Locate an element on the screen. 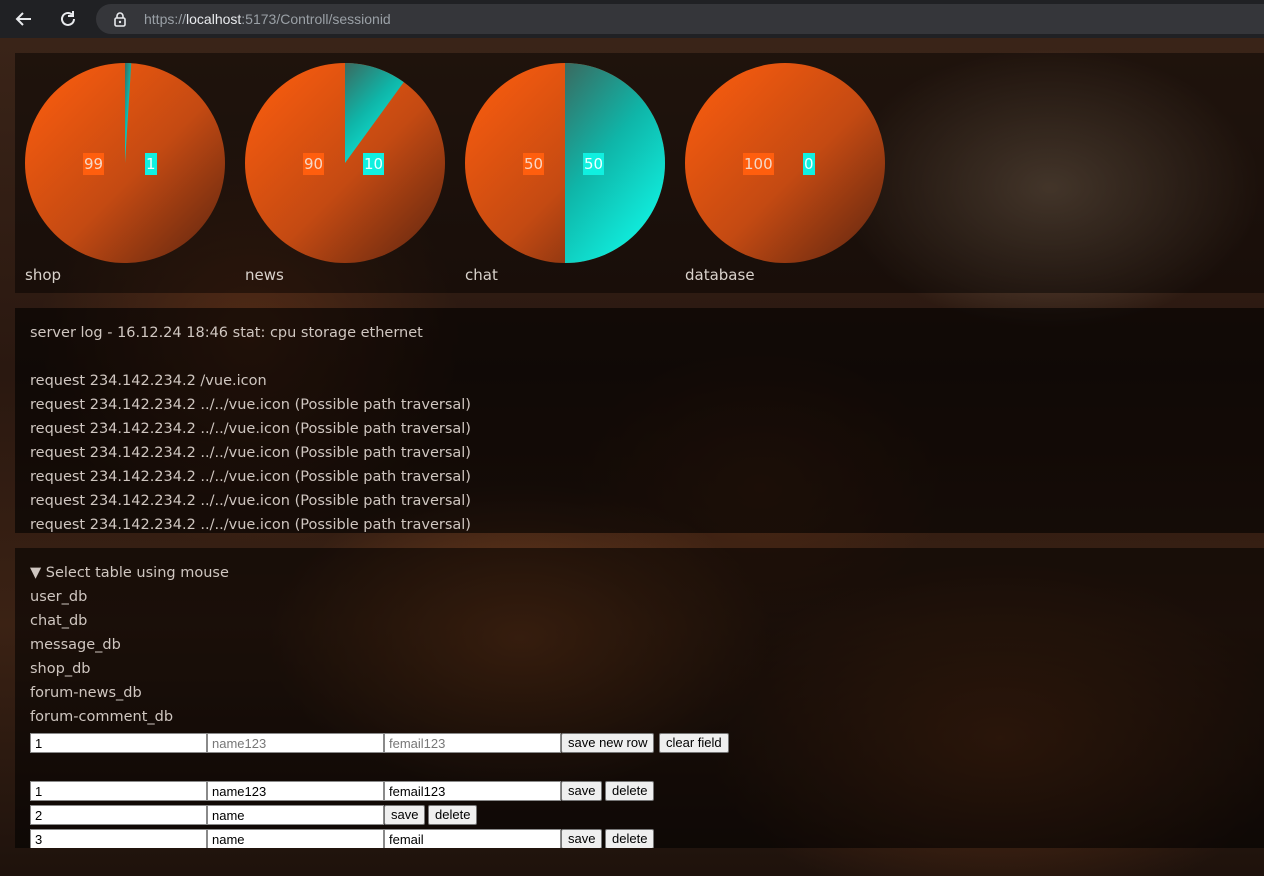 This screenshot has height=876, width=1264. table-item-user-db: user_db is located at coordinates (58, 597).